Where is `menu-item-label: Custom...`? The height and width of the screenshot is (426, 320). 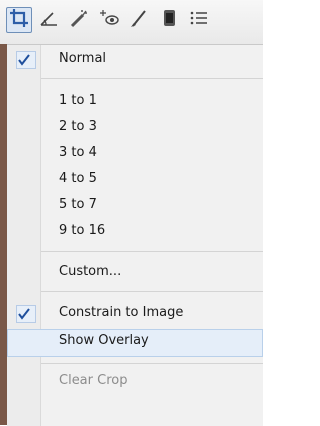
menu-item-label: Custom... is located at coordinates (90, 271).